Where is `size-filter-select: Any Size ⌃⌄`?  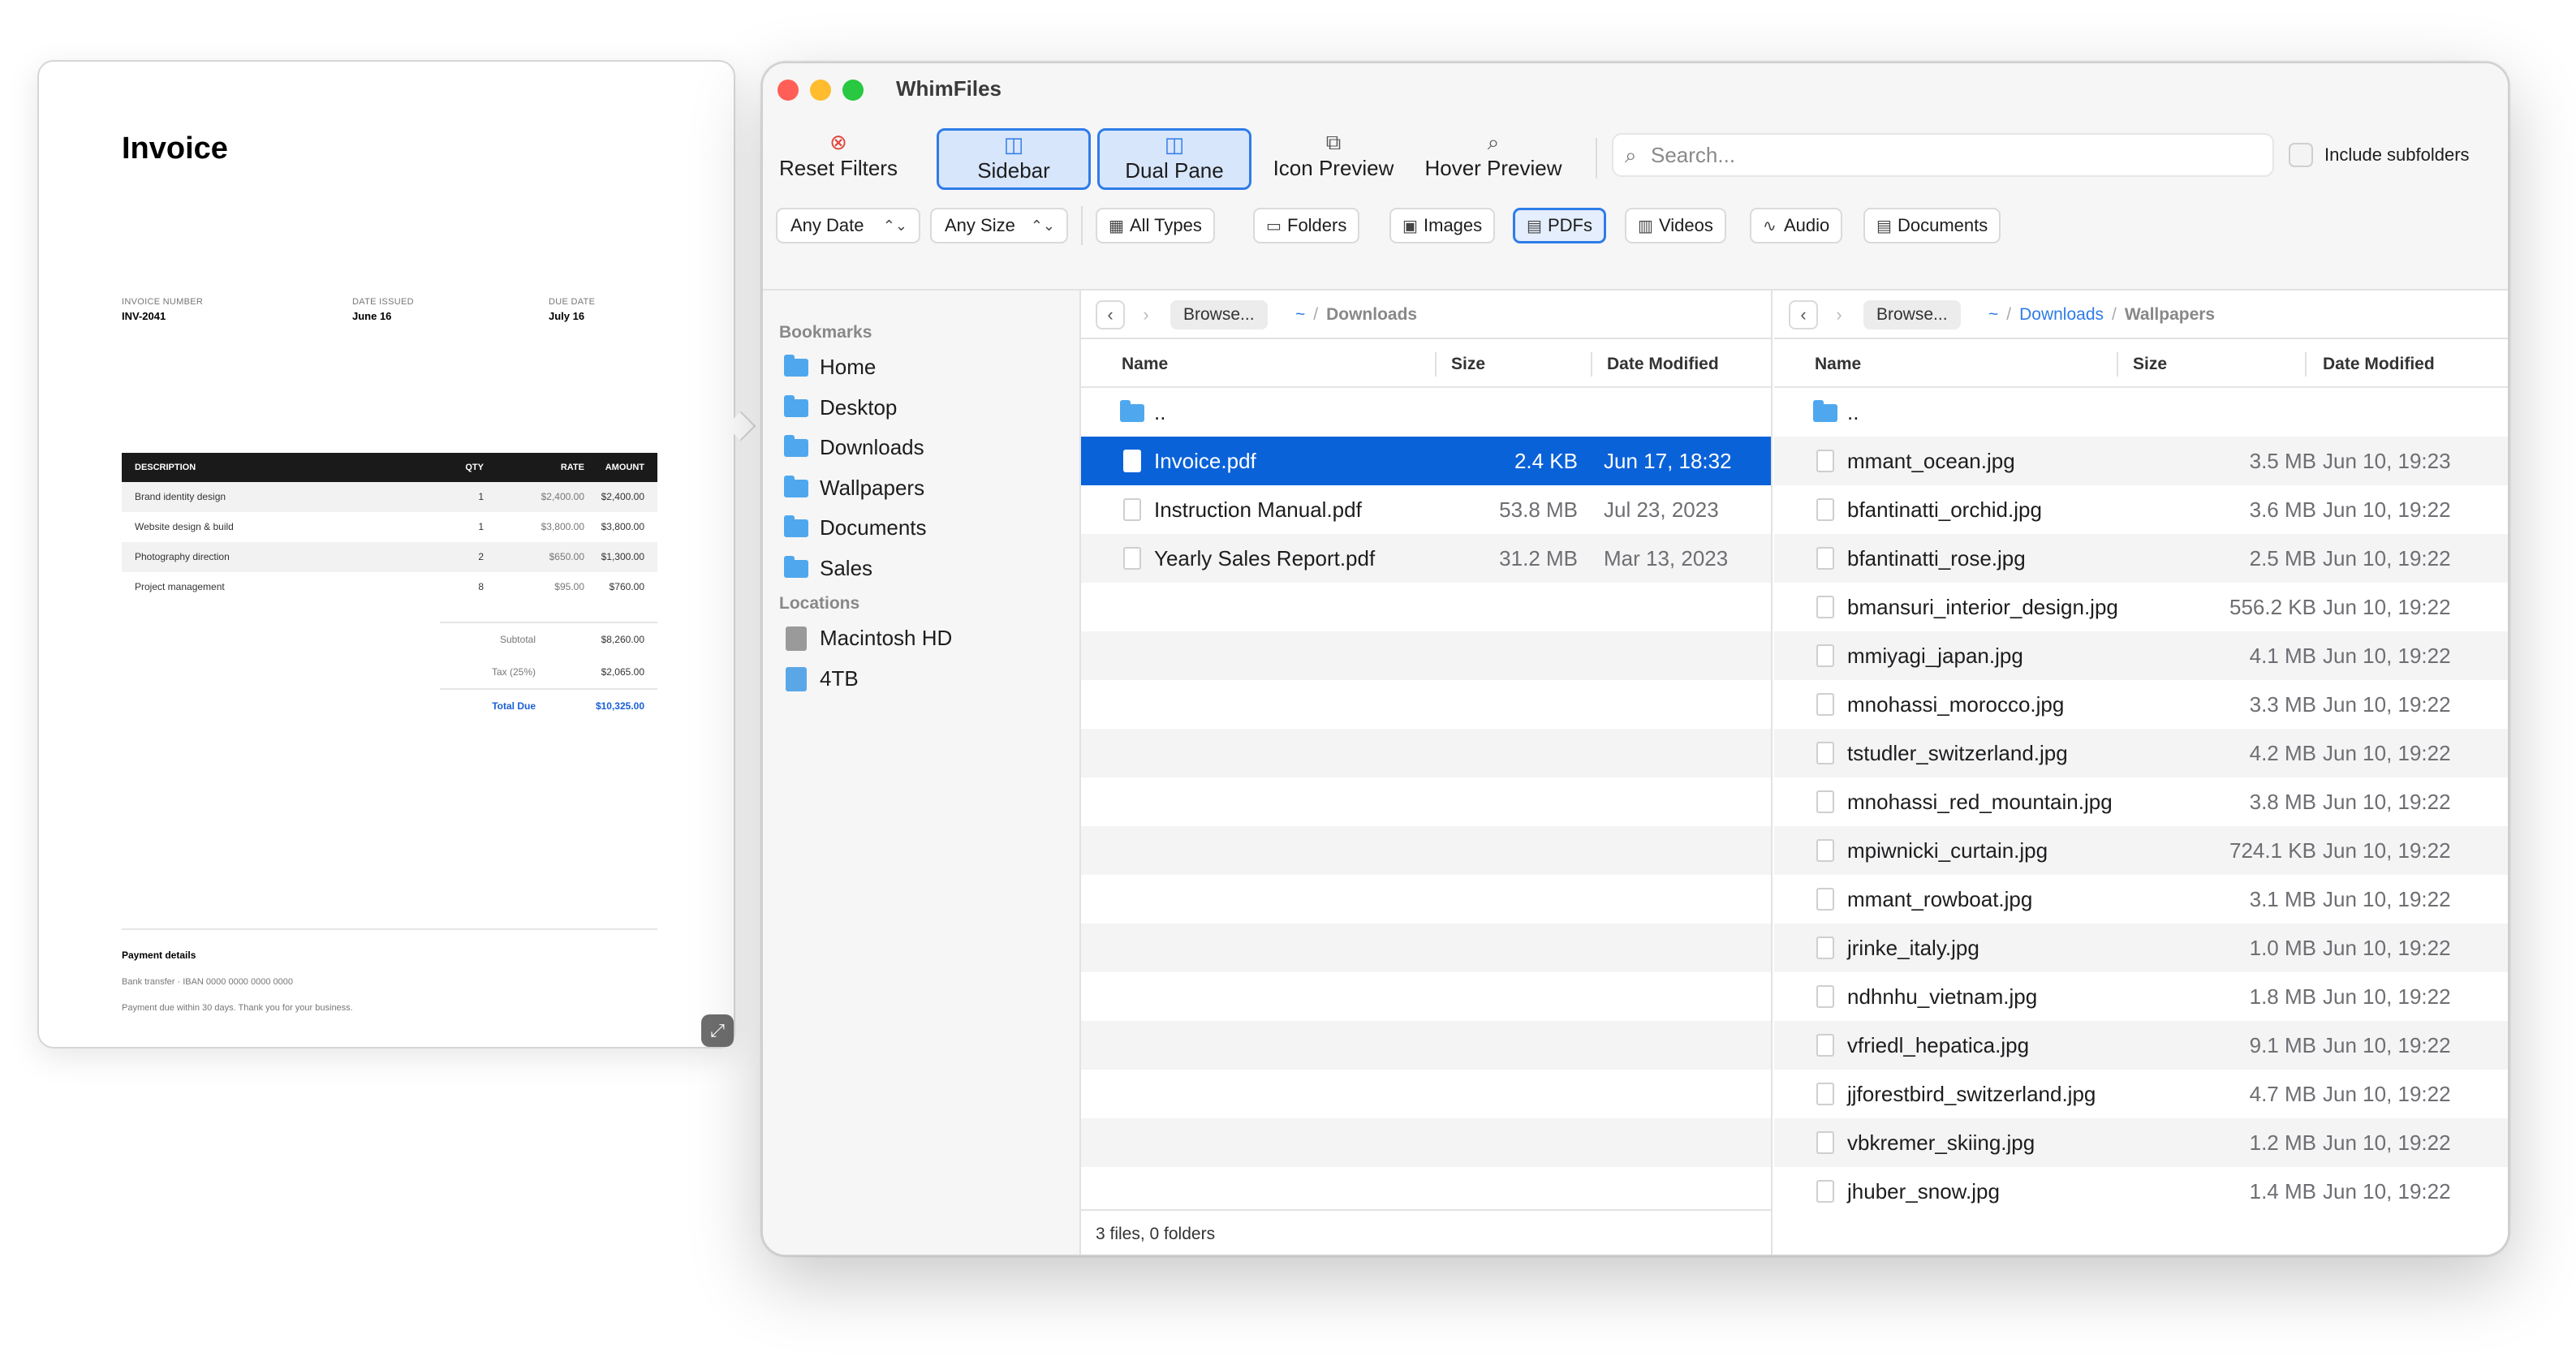
size-filter-select: Any Size ⌃⌄ is located at coordinates (999, 226).